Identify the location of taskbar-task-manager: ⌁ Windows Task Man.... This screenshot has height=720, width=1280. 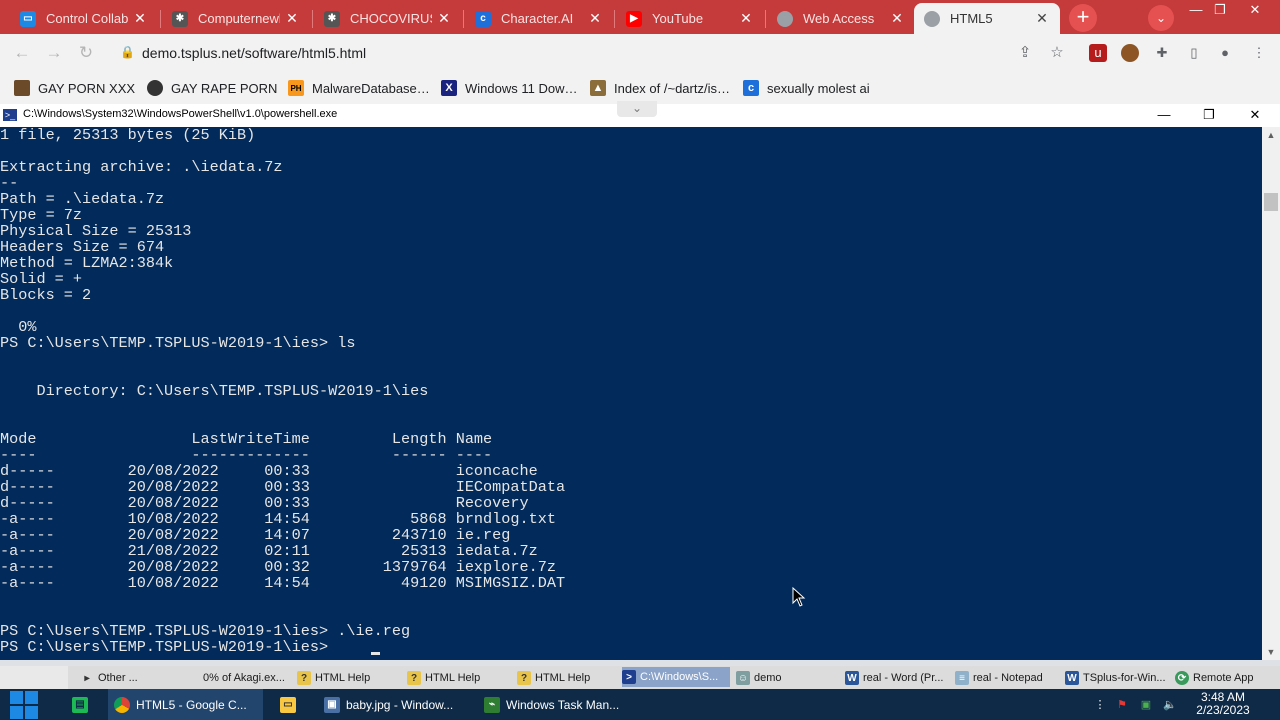
(553, 704).